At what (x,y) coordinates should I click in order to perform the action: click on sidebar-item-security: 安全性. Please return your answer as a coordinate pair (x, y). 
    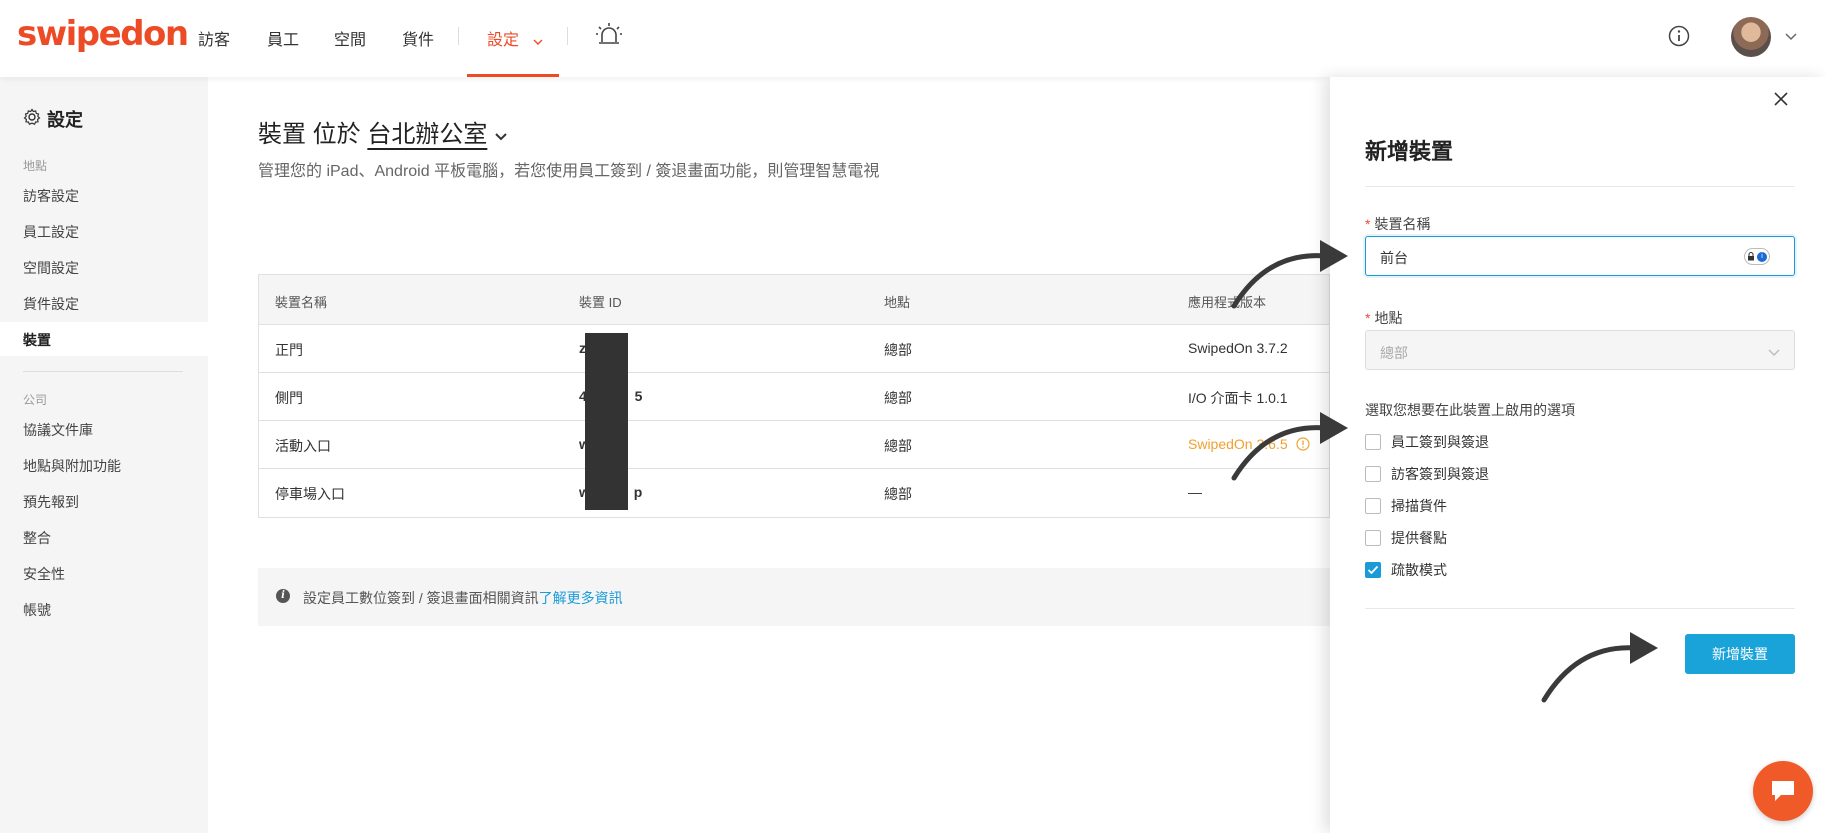
    Looking at the image, I should click on (44, 574).